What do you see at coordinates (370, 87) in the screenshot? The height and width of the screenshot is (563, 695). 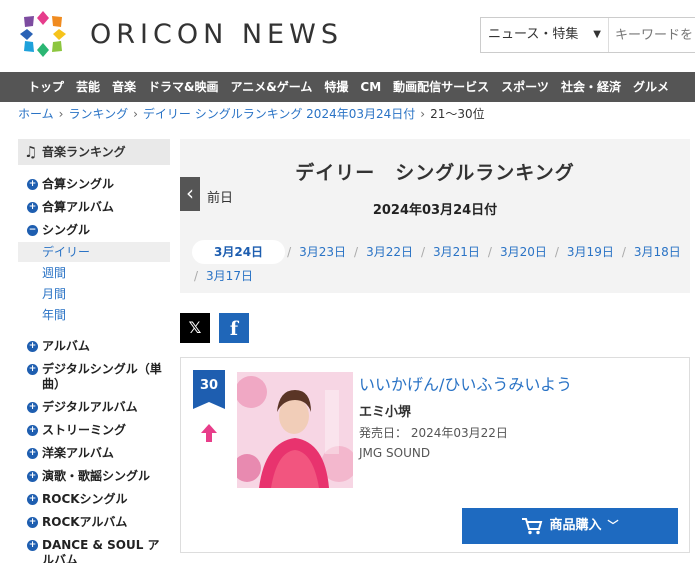 I see `nav-item-cm: CM` at bounding box center [370, 87].